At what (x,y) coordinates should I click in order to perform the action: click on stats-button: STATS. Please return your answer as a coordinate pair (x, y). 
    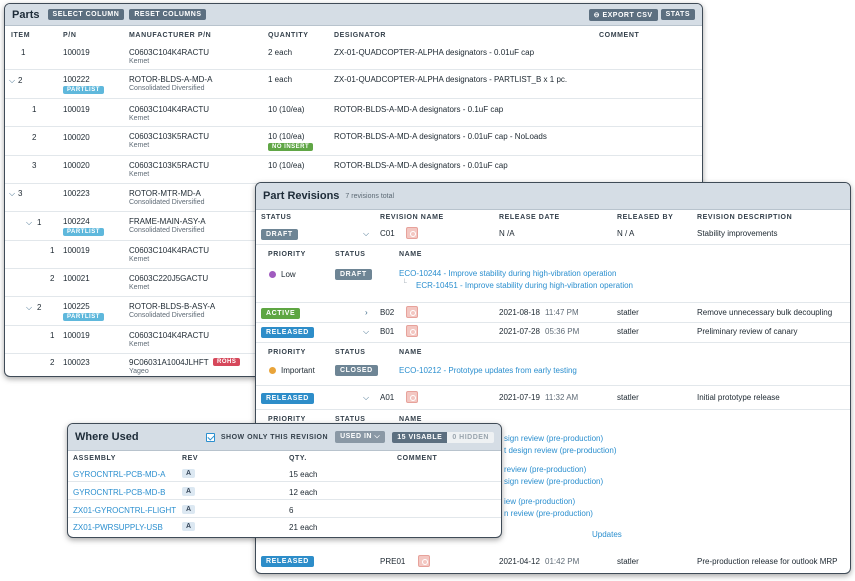
    Looking at the image, I should click on (677, 14).